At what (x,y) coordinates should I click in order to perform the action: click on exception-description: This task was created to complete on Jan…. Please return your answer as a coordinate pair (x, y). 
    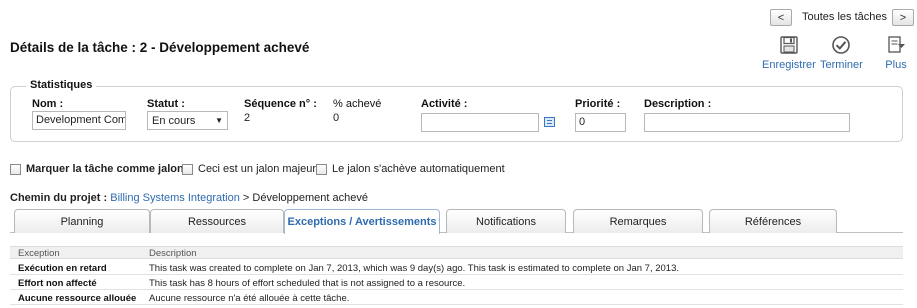
    Looking at the image, I should click on (414, 268).